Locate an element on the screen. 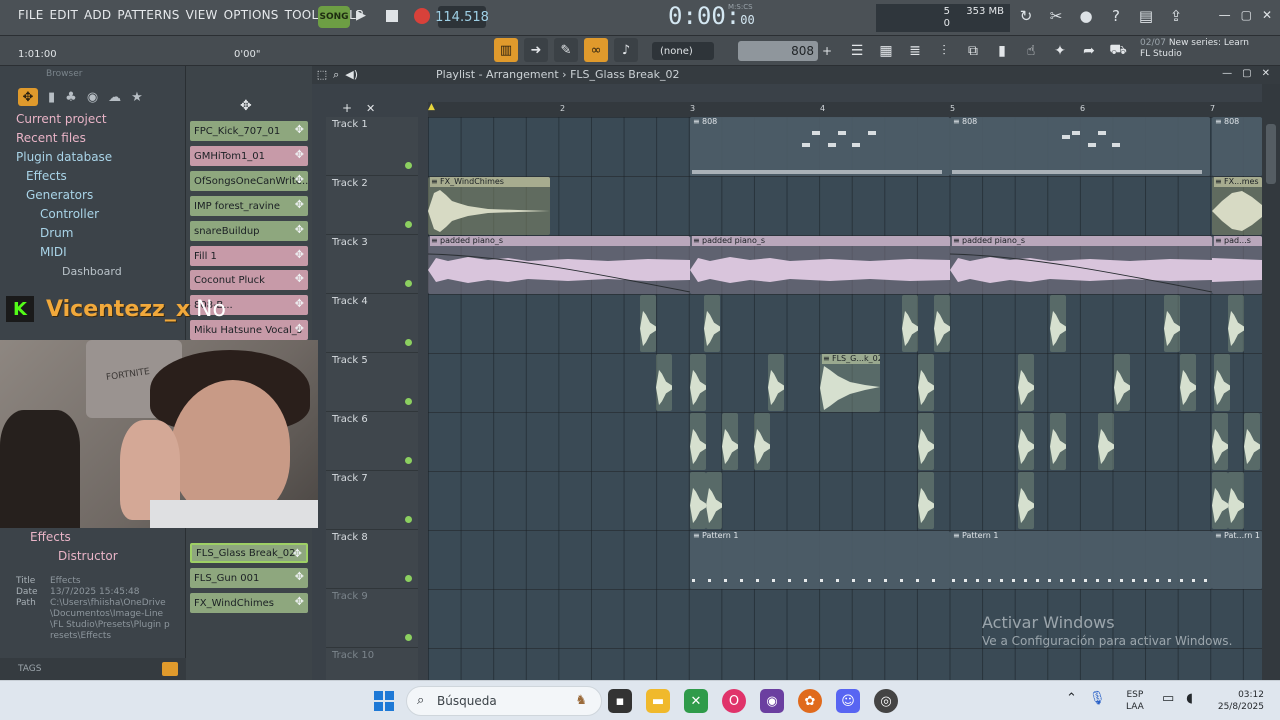 The width and height of the screenshot is (1280, 720). track-header: Track 6 is located at coordinates (372, 441).